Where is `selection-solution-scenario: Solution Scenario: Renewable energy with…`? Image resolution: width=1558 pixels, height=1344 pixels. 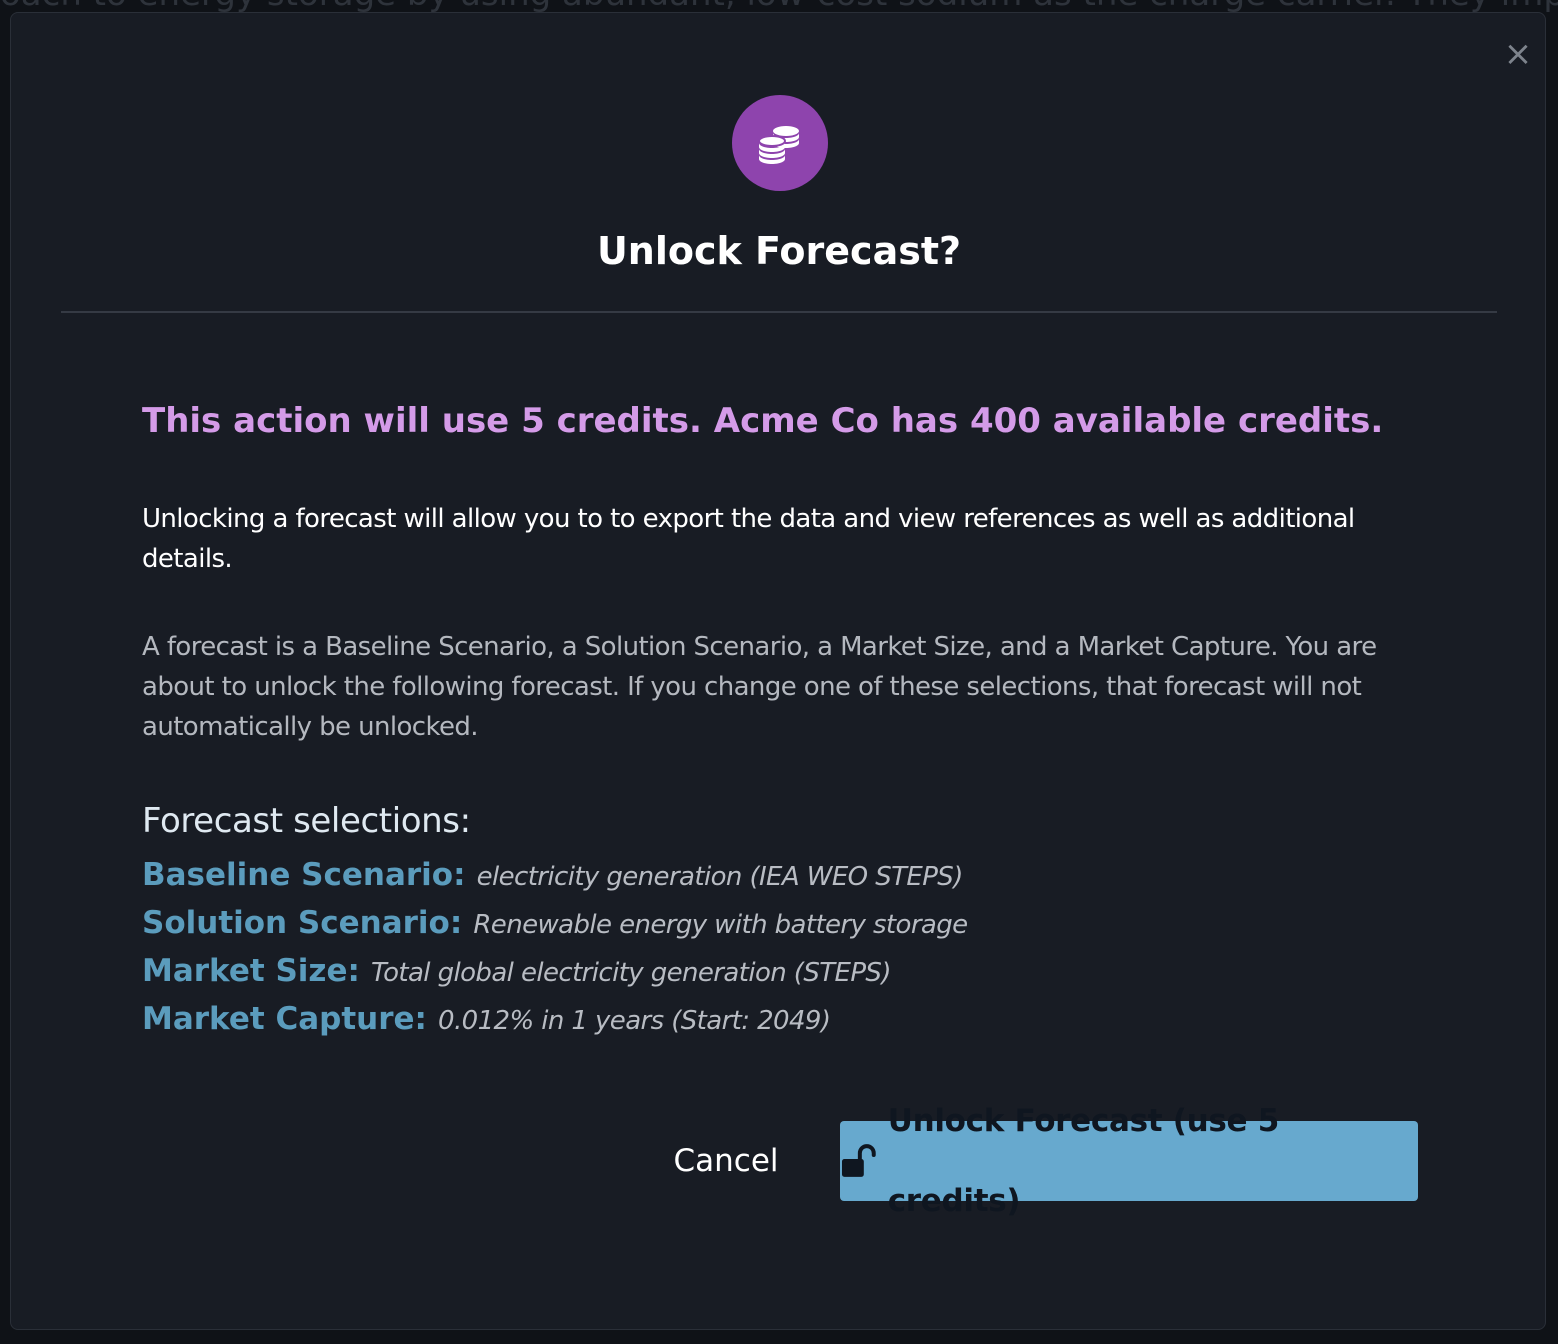
selection-solution-scenario: Solution Scenario: Renewable energy with… is located at coordinates (555, 924).